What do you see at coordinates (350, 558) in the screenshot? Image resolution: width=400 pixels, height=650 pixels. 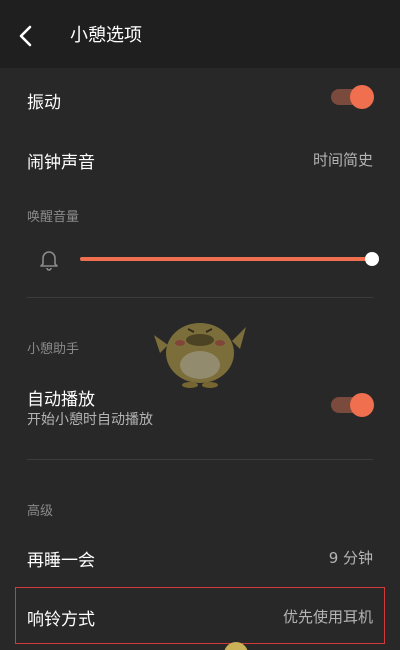 I see `snooze-value: 9 分钟` at bounding box center [350, 558].